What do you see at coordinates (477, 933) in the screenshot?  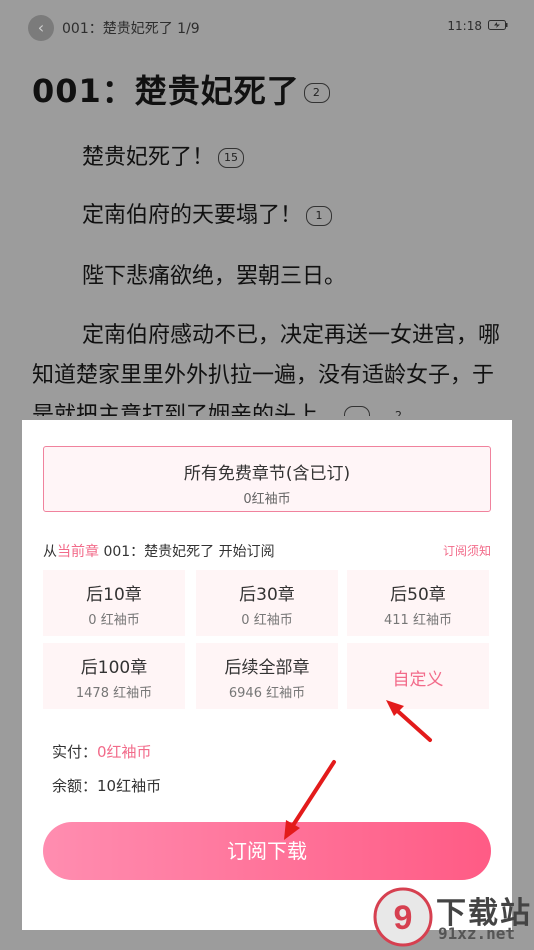 I see `watermark-site: 91xz.net` at bounding box center [477, 933].